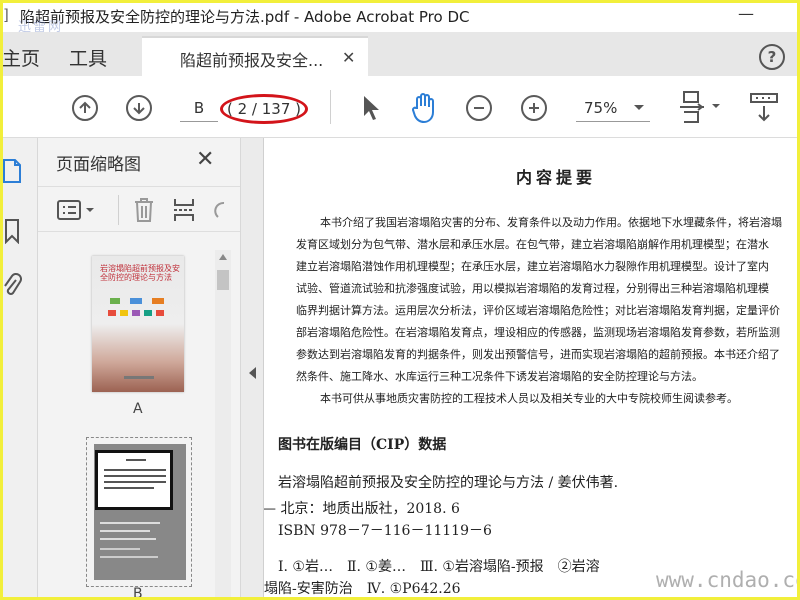 The image size is (800, 600). What do you see at coordinates (6, 15) in the screenshot?
I see `app-icon: ]` at bounding box center [6, 15].